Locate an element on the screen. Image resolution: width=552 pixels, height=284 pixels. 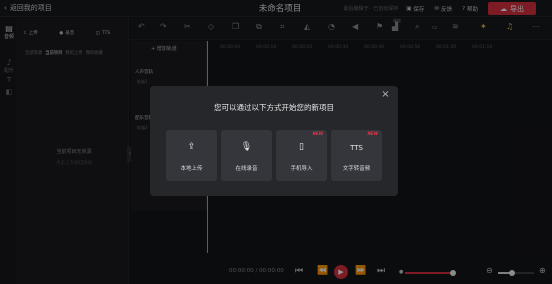
mic-icon: 🎙 is located at coordinates (246, 147).